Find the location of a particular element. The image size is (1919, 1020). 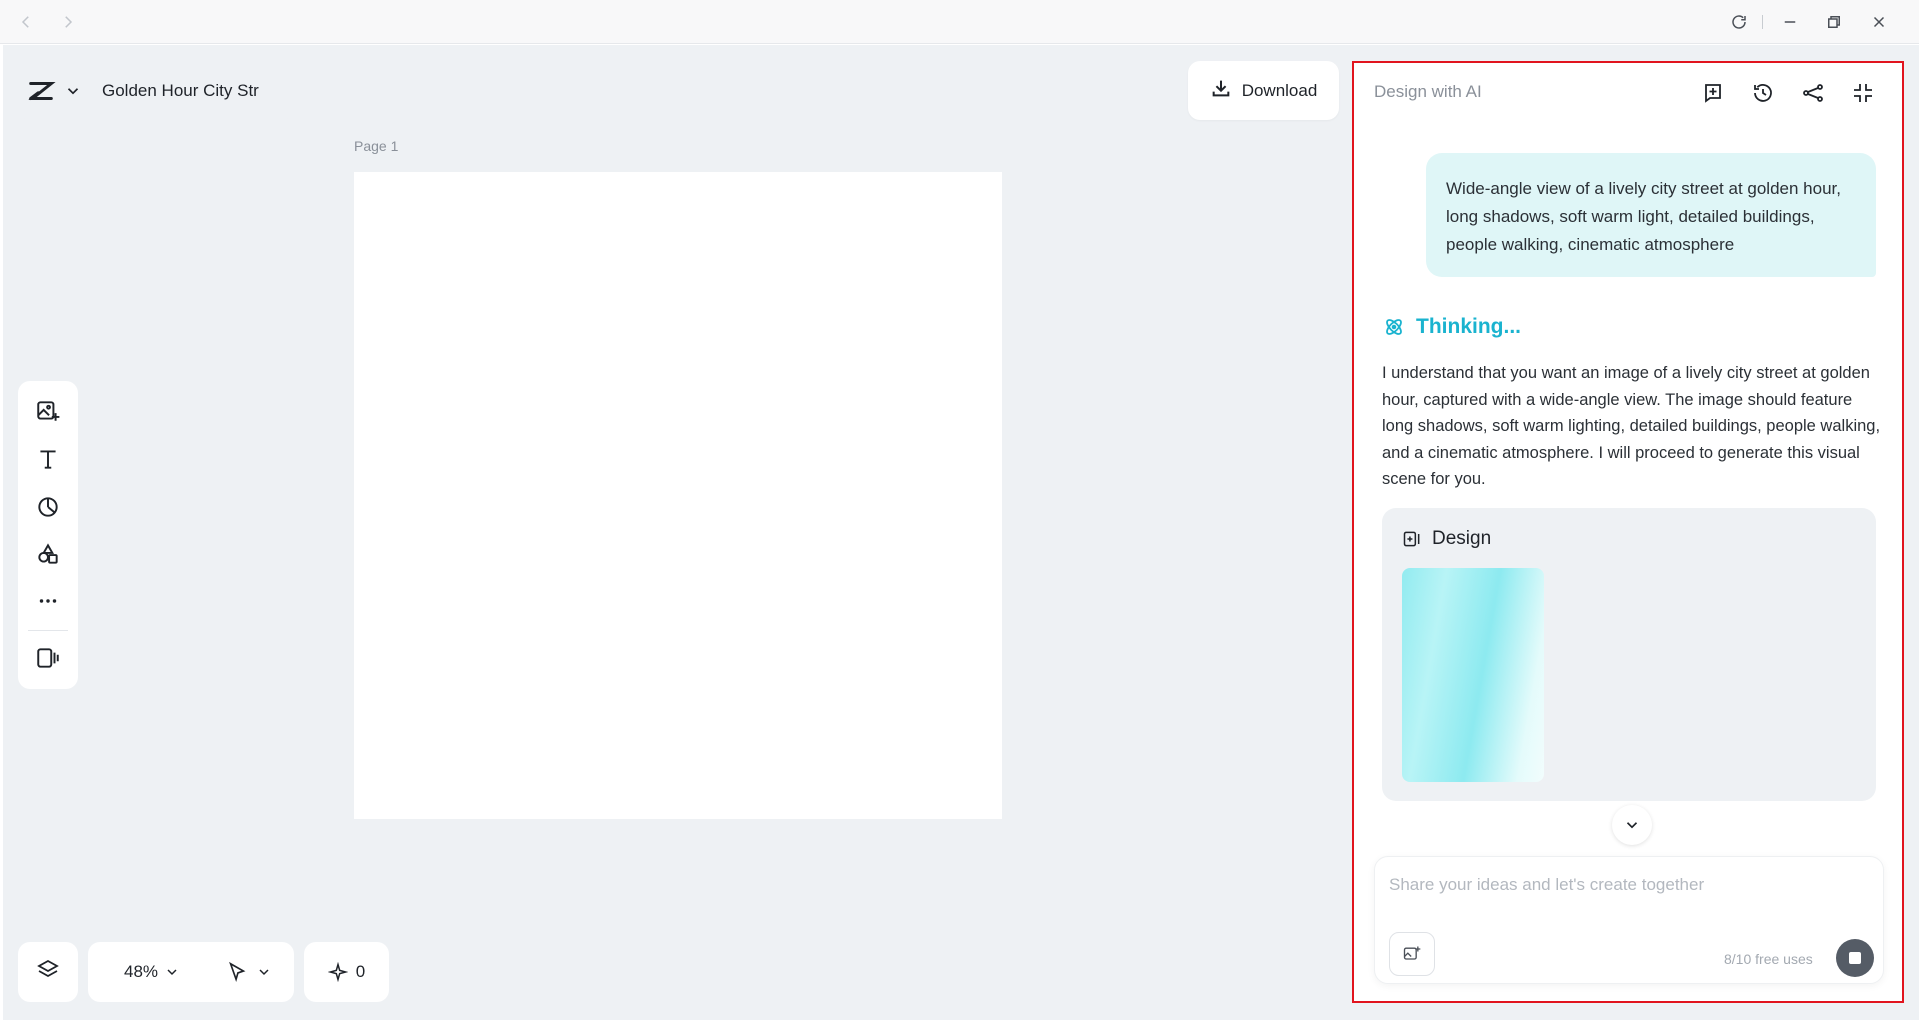

zoom-control: 48% is located at coordinates (152, 972).